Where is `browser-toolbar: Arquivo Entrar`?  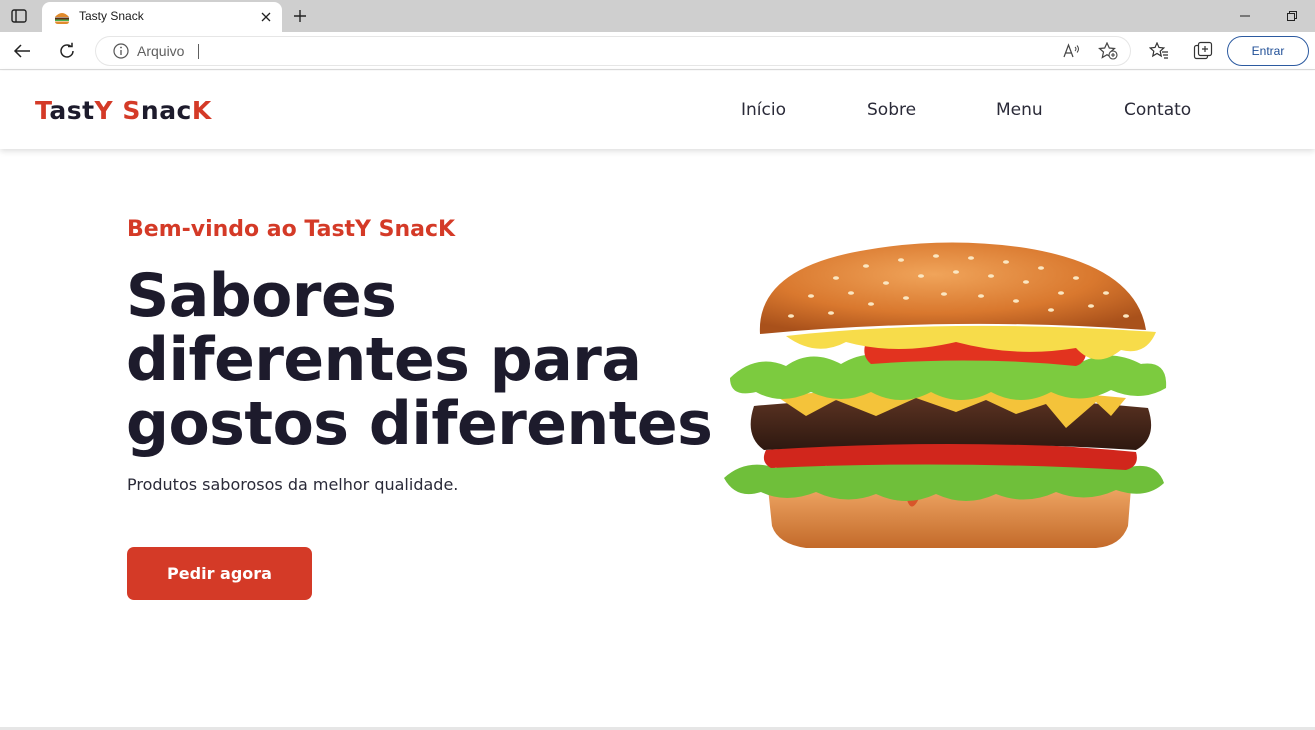 browser-toolbar: Arquivo Entrar is located at coordinates (657, 51).